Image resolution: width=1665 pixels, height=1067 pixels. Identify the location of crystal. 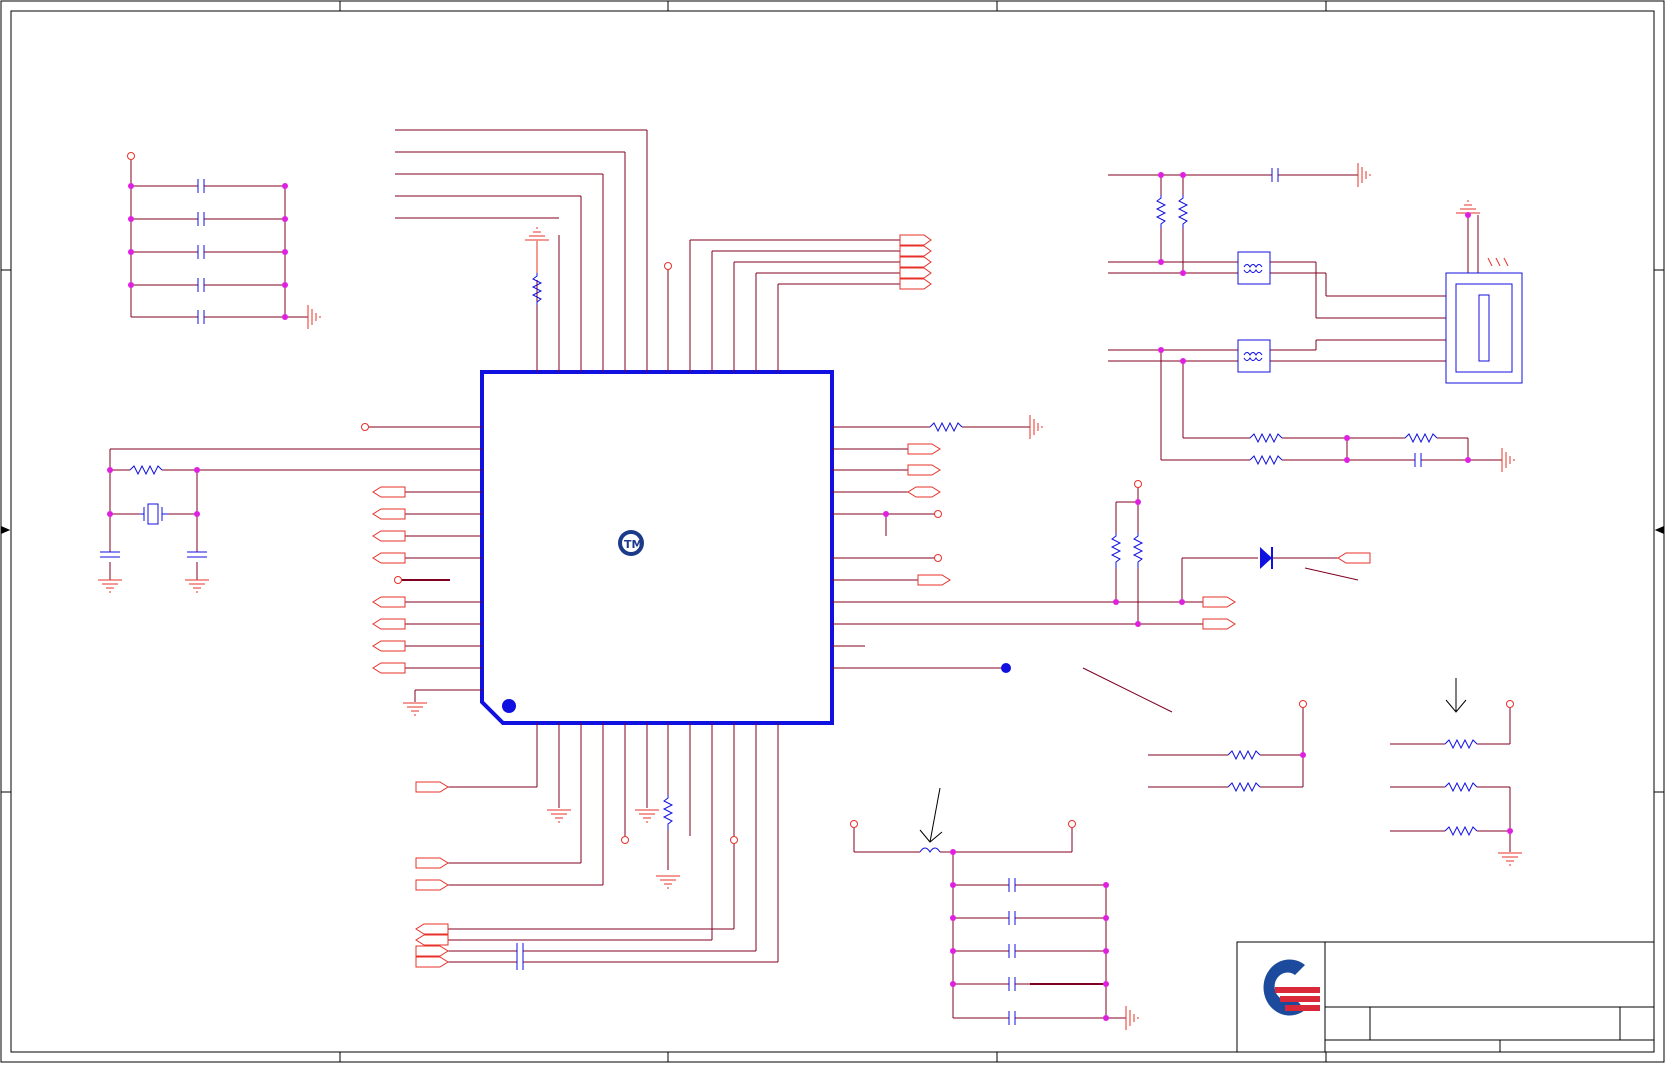
(154, 514).